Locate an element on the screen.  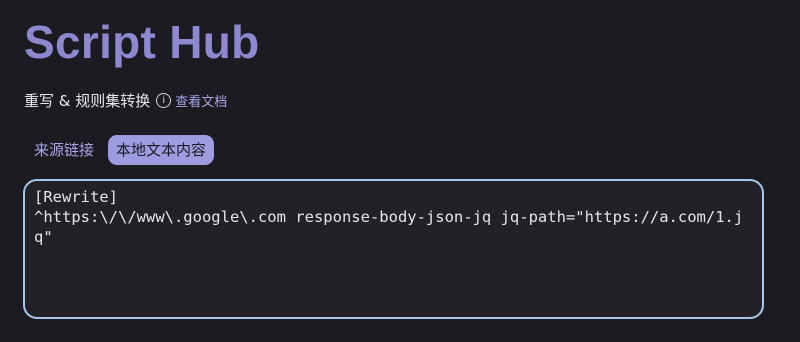
subtitle-row: 重写 & 规则集转换 i 查看文档 is located at coordinates (125, 100).